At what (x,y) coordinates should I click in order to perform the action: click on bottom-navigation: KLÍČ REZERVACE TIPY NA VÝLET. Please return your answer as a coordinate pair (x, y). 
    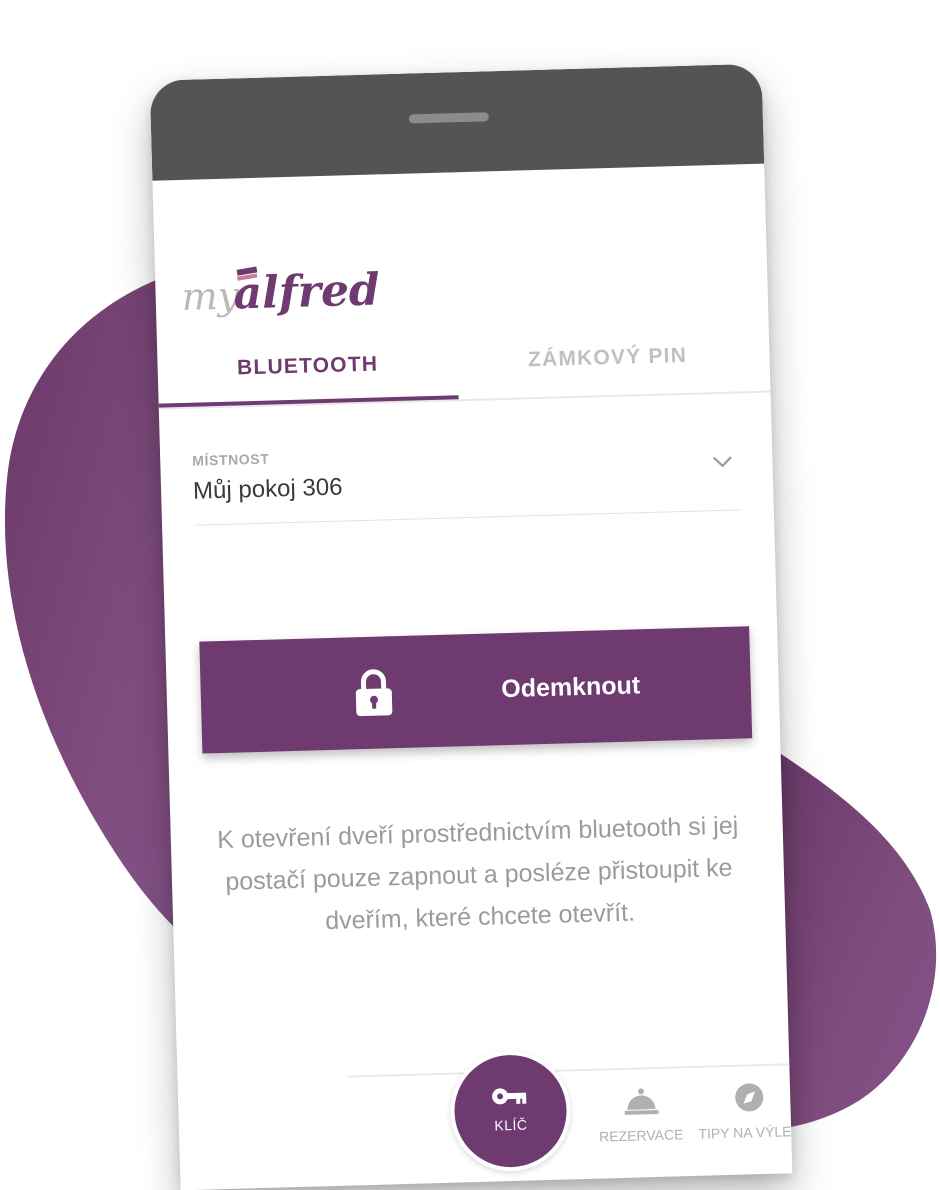
    Looking at the image, I should click on (485, 1119).